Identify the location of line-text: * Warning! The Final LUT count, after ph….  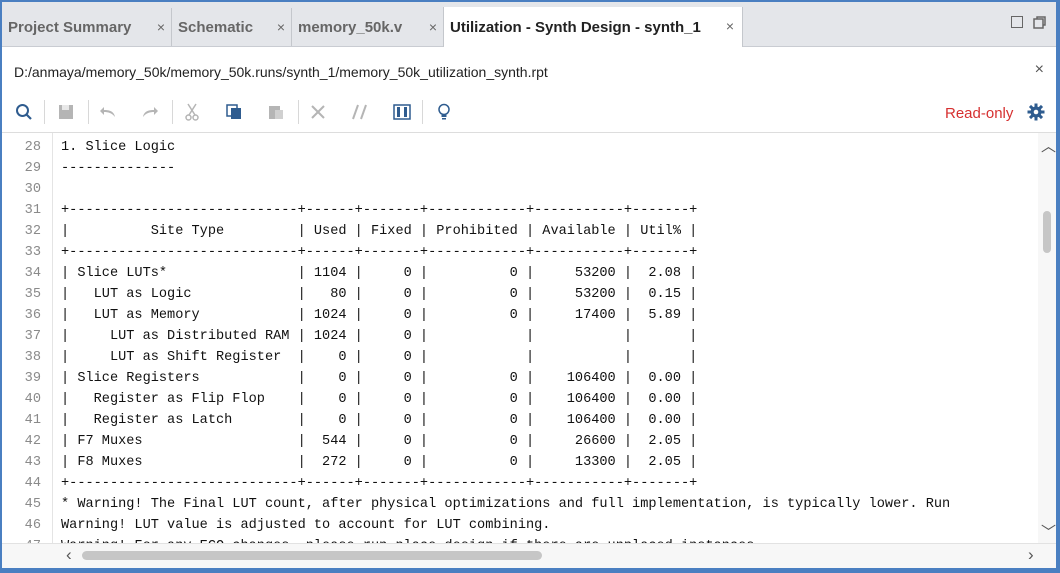
(506, 504).